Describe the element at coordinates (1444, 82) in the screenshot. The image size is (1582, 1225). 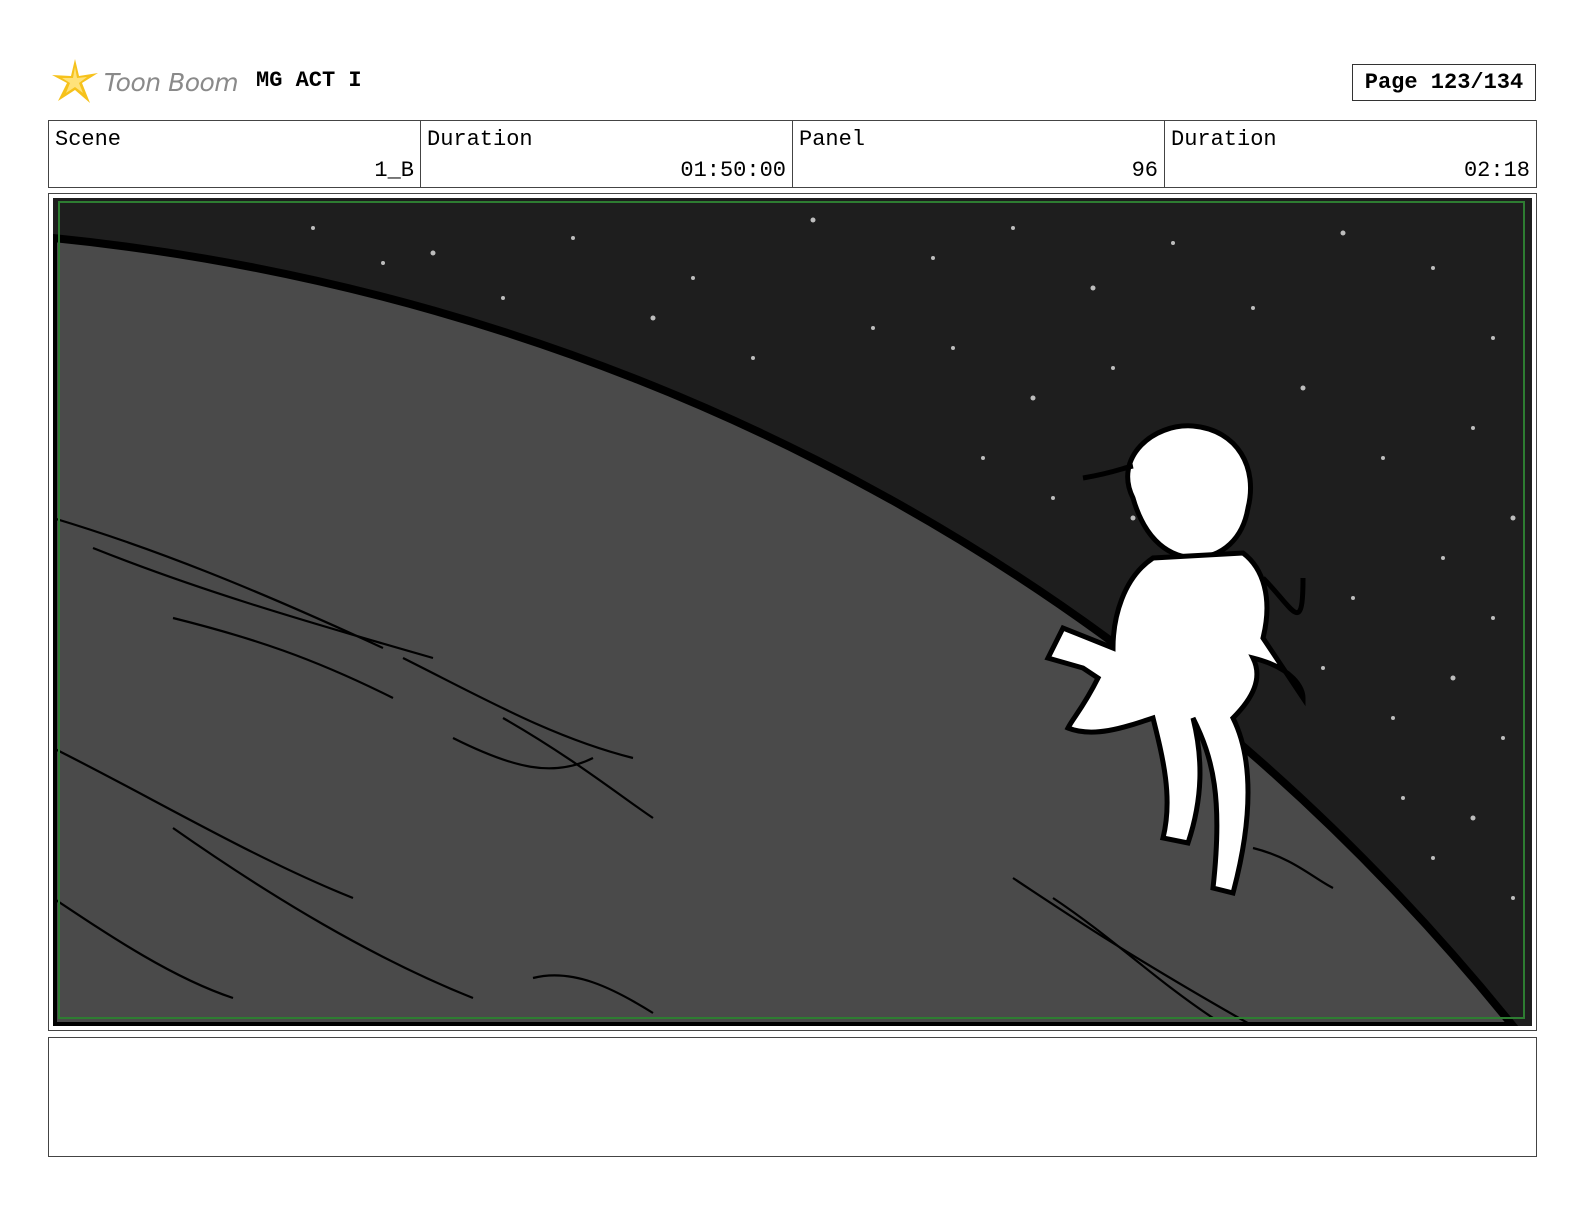
I see `page-number: Page 123/134` at that location.